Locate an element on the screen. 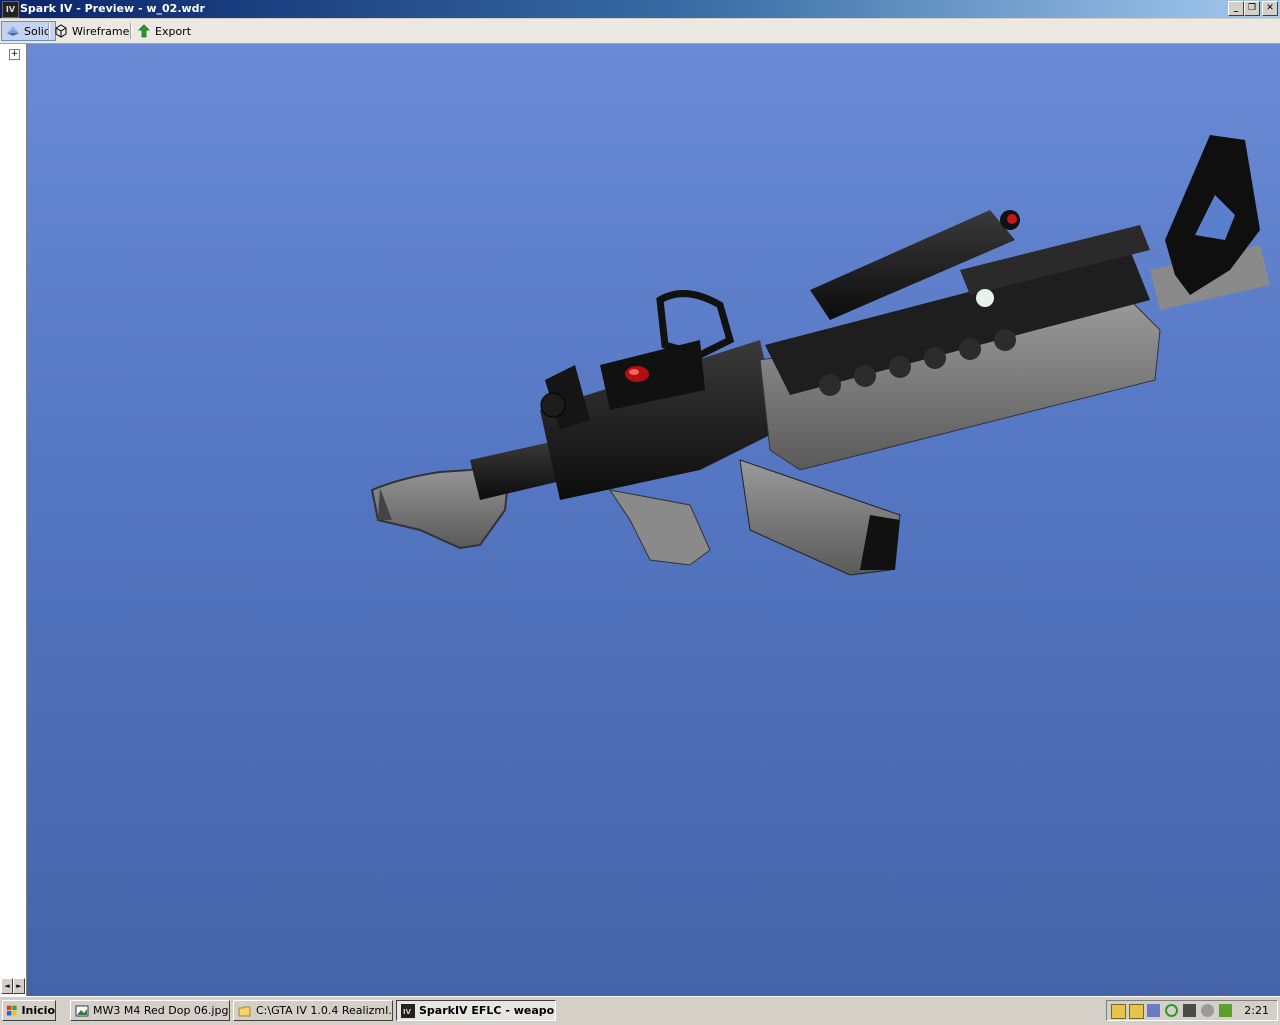 Image resolution: width=1280 pixels, height=1025 pixels. close-button: ✕ is located at coordinates (1270, 8).